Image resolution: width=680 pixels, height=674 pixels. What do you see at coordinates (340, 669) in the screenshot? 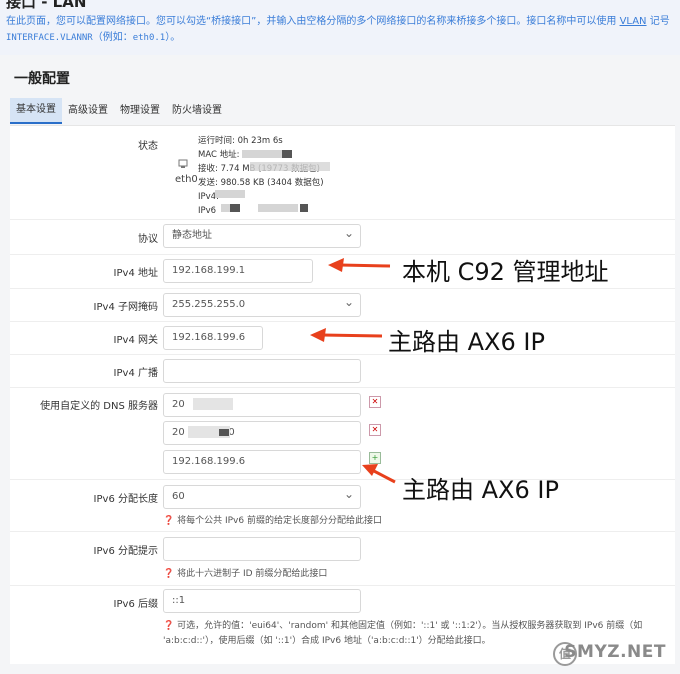
I see `page-bottom` at bounding box center [340, 669].